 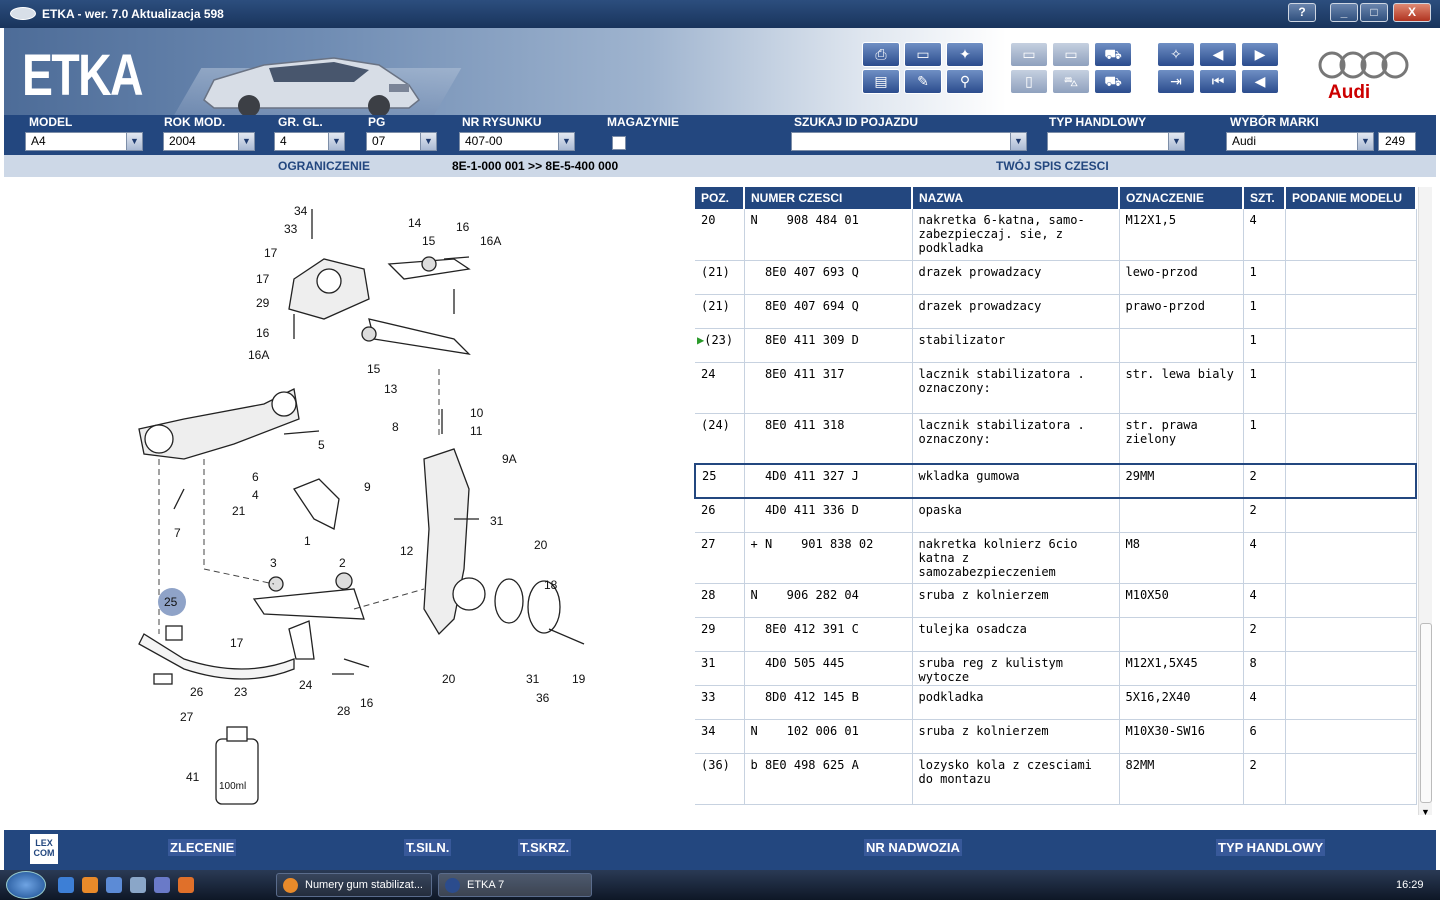 What do you see at coordinates (428, 847) in the screenshot?
I see `tsiln-link: T.SILN.` at bounding box center [428, 847].